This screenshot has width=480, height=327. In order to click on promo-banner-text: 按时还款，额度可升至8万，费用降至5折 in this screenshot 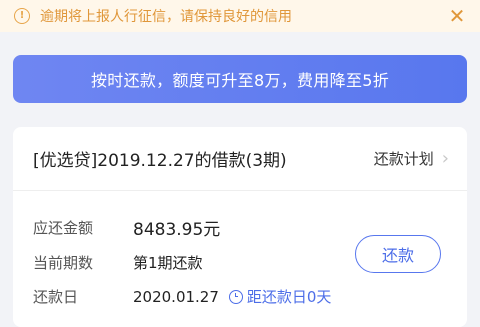, I will do `click(240, 80)`.